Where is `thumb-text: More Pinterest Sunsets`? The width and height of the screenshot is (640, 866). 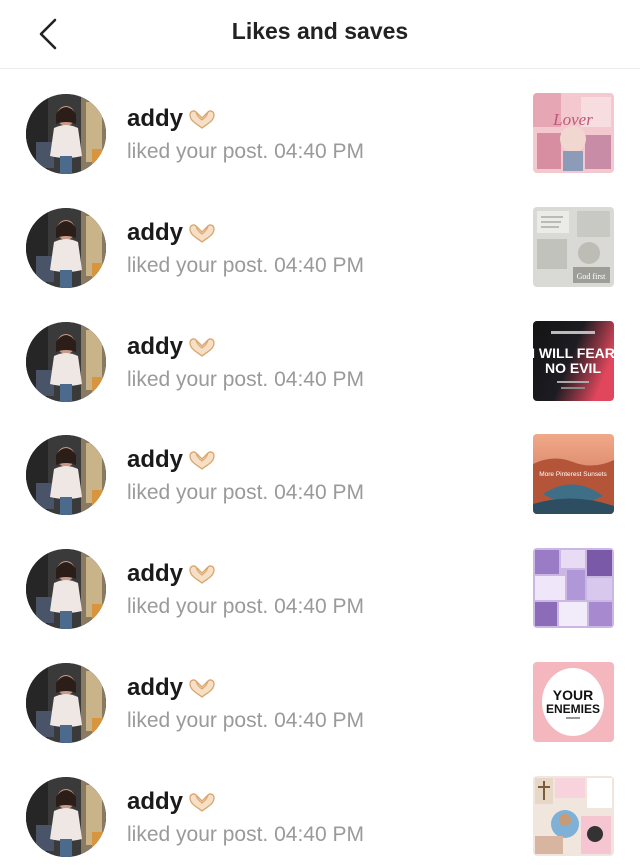 thumb-text: More Pinterest Sunsets is located at coordinates (573, 474).